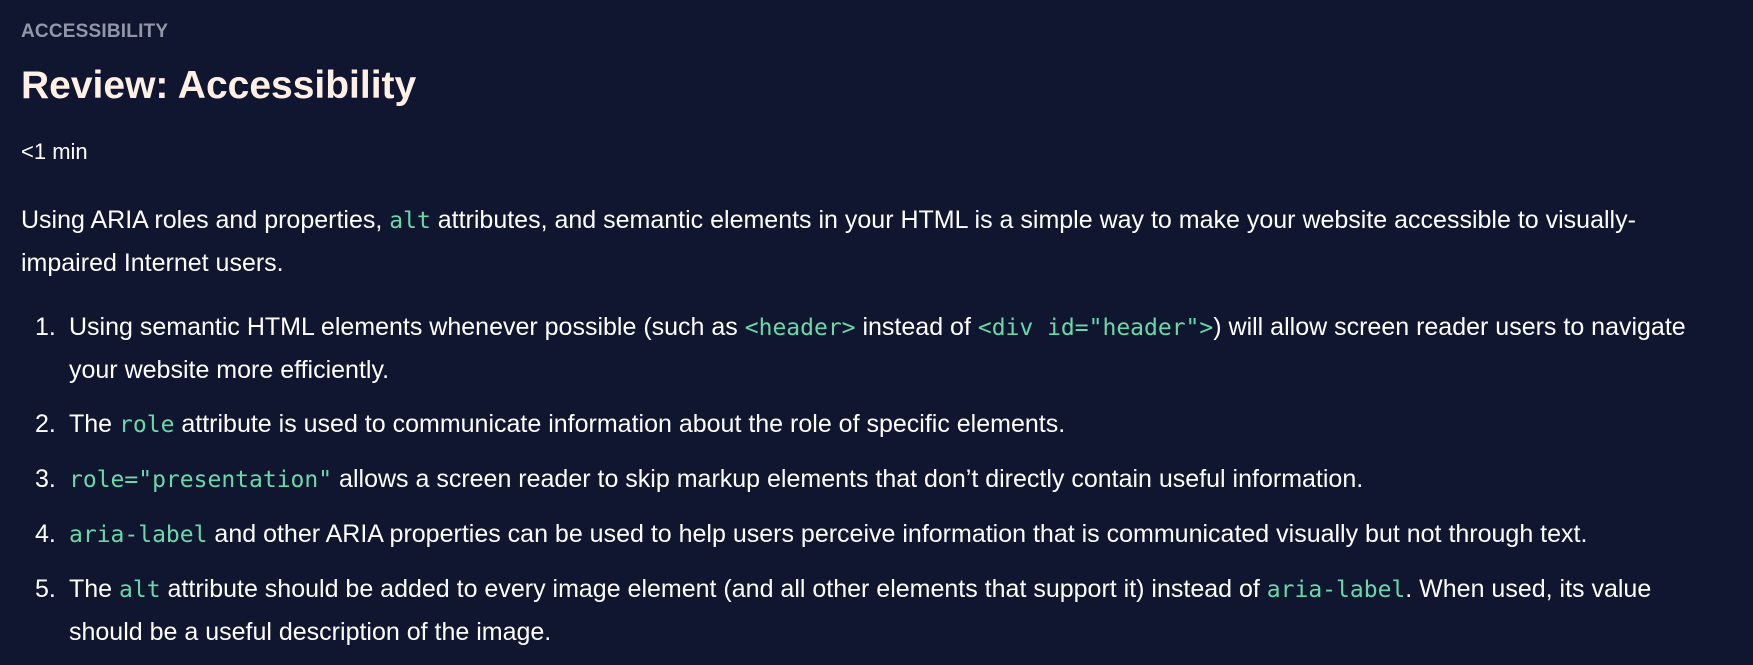 The image size is (1753, 665). What do you see at coordinates (45, 424) in the screenshot?
I see `list-item-number: 2.` at bounding box center [45, 424].